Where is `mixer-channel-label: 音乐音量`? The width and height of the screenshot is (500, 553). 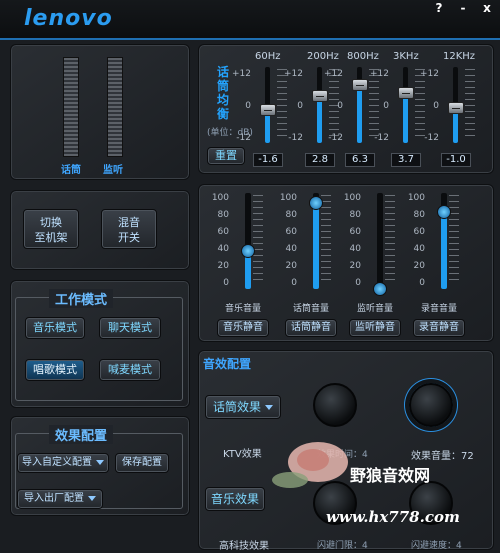
mixer-channel-label: 音乐音量 is located at coordinates (243, 309).